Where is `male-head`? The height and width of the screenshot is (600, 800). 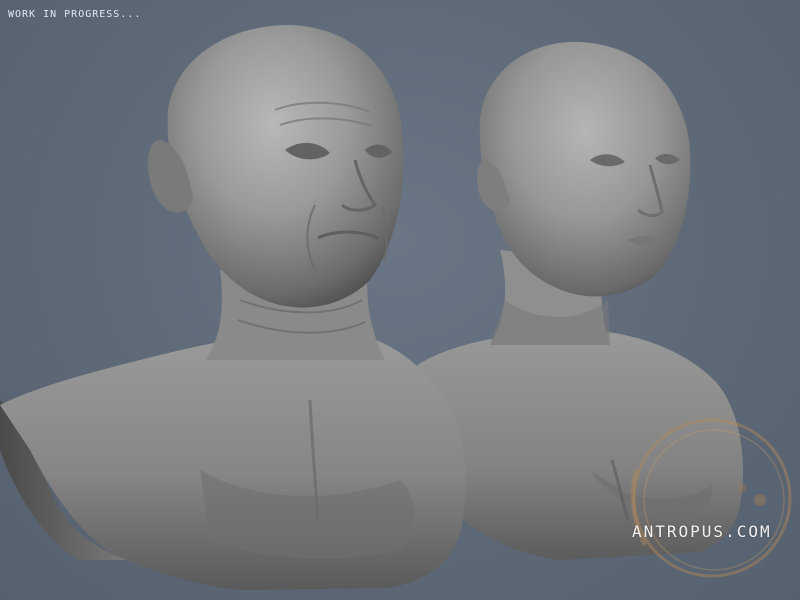
male-head is located at coordinates (285, 166).